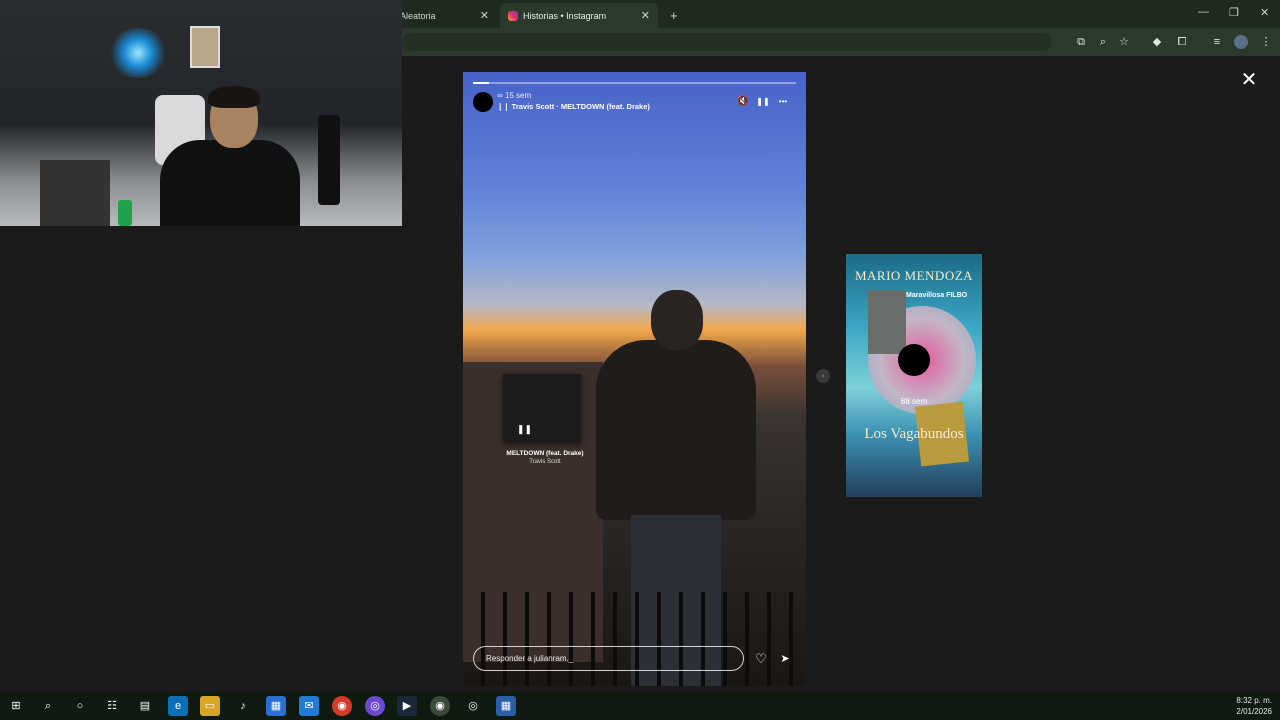  What do you see at coordinates (1254, 700) in the screenshot?
I see `clock-time: 8:32 p. m.` at bounding box center [1254, 700].